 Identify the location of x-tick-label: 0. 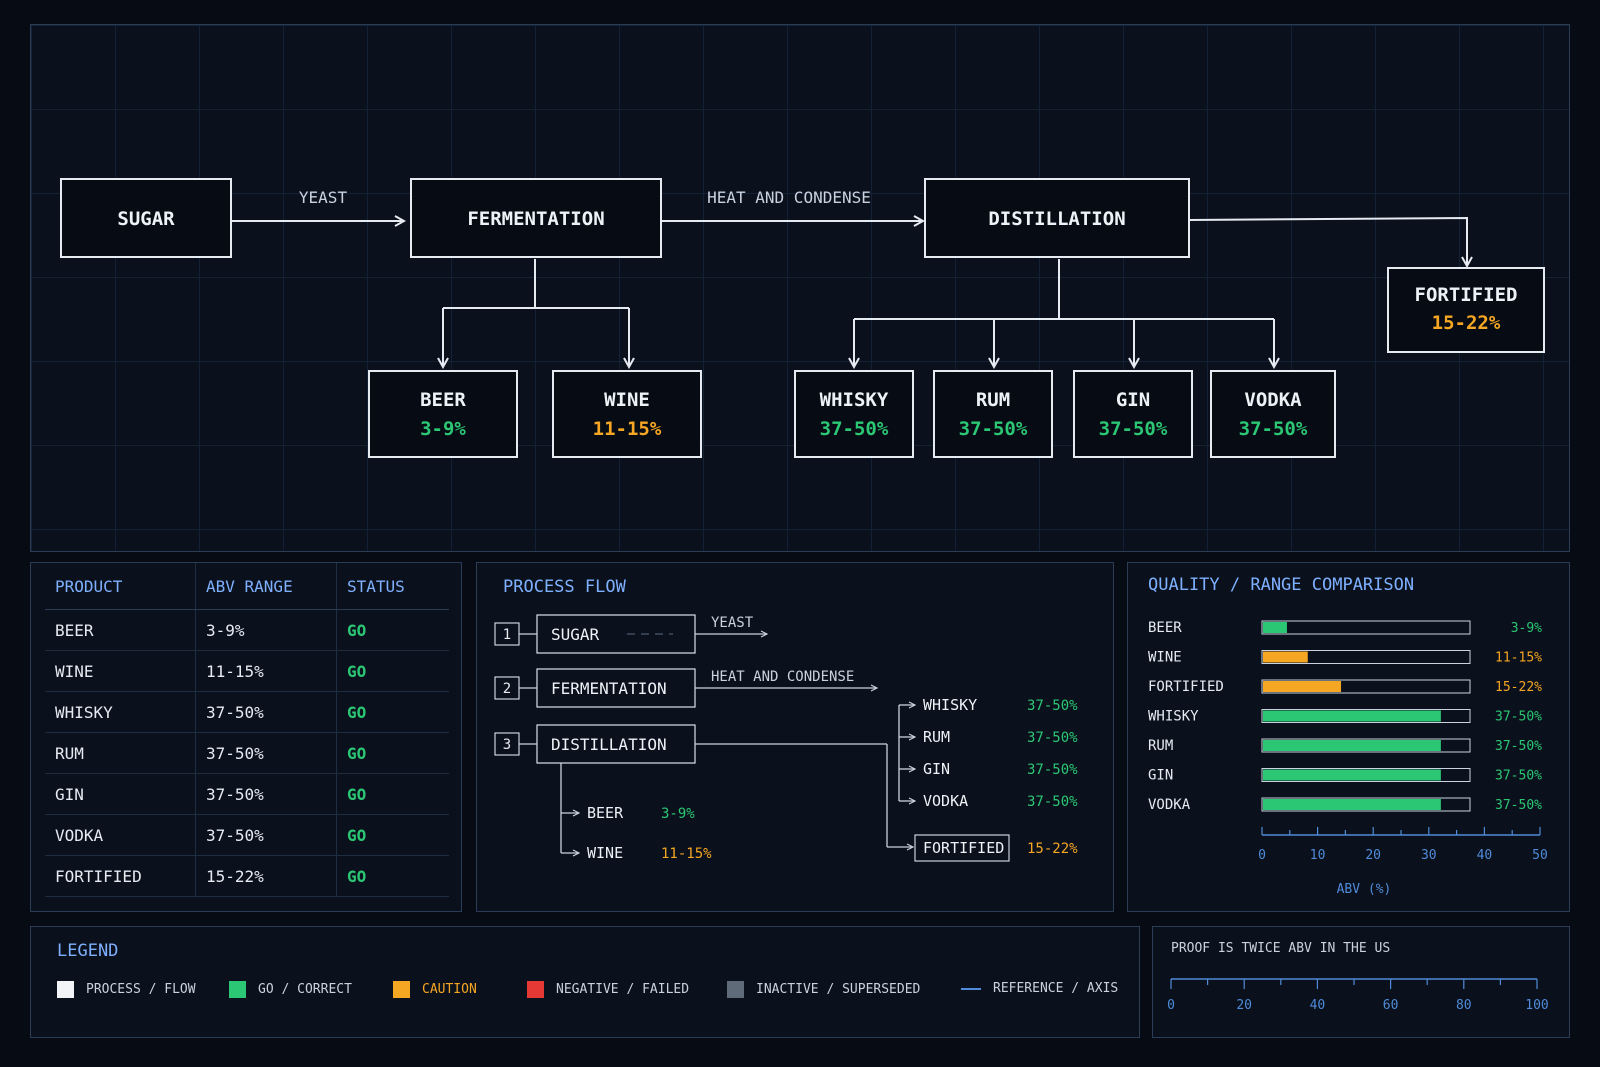
(1262, 855).